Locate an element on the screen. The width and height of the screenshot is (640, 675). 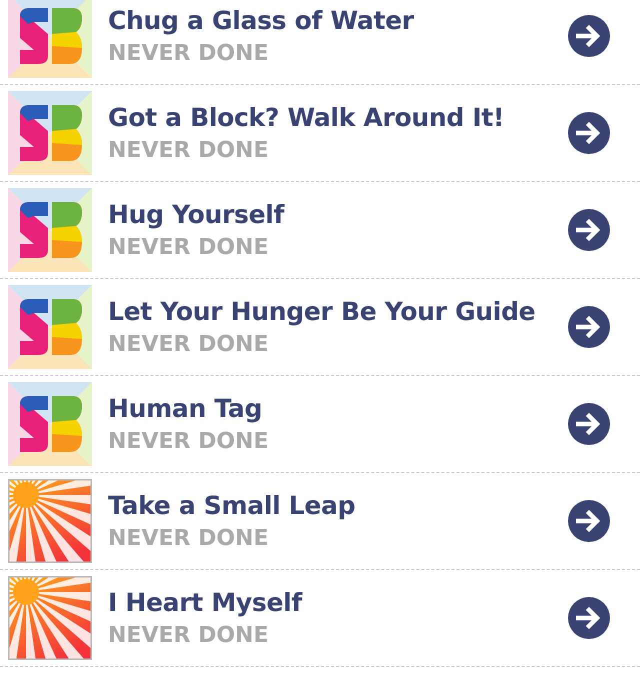
item-title: Let Your Hunger Be Your Guide is located at coordinates (322, 311).